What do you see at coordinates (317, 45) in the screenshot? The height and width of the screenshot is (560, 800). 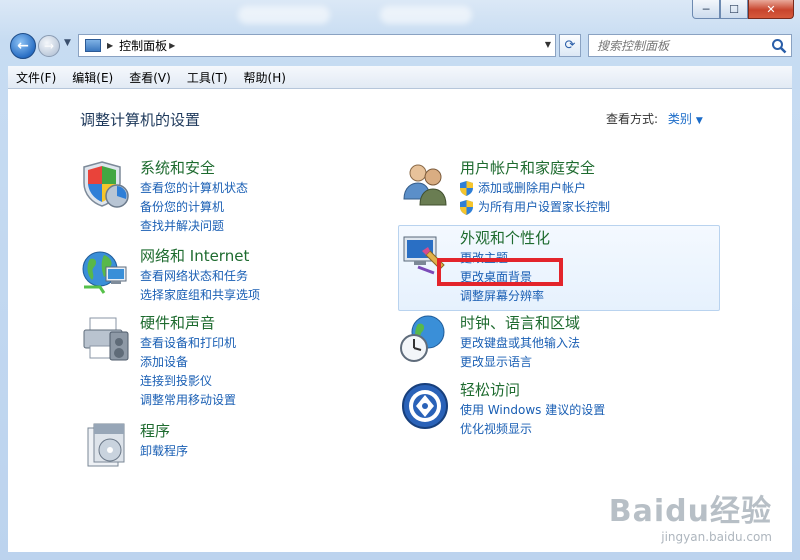 I see `address-bar: ▶ 控制面板 ▶ ▼` at bounding box center [317, 45].